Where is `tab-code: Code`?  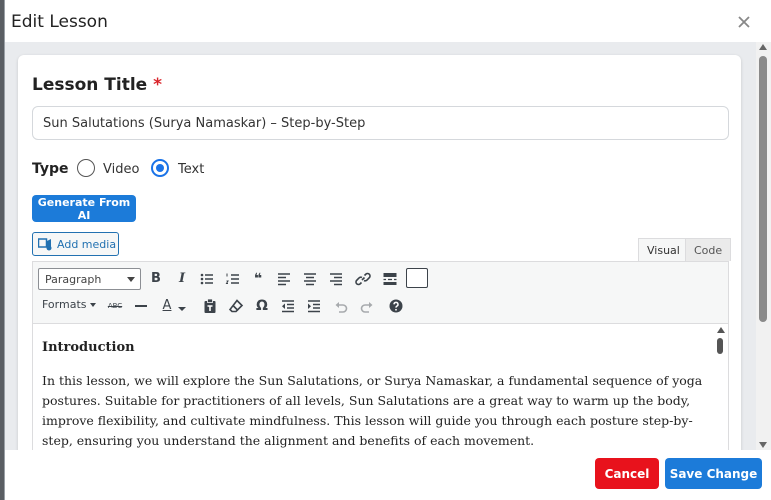 tab-code: Code is located at coordinates (708, 249).